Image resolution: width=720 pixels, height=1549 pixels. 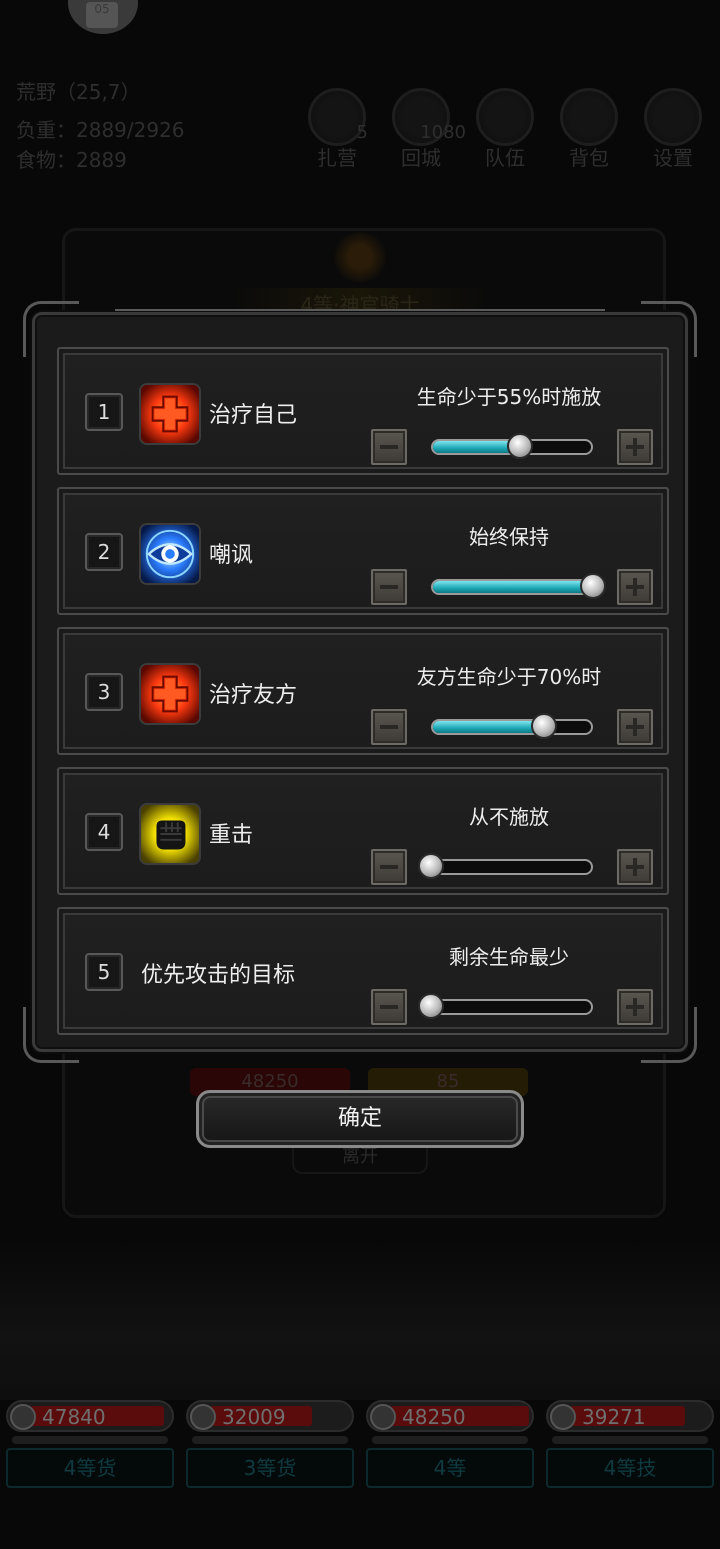 I want to click on cast-condition: 友方生命少于70%时, so click(x=509, y=677).